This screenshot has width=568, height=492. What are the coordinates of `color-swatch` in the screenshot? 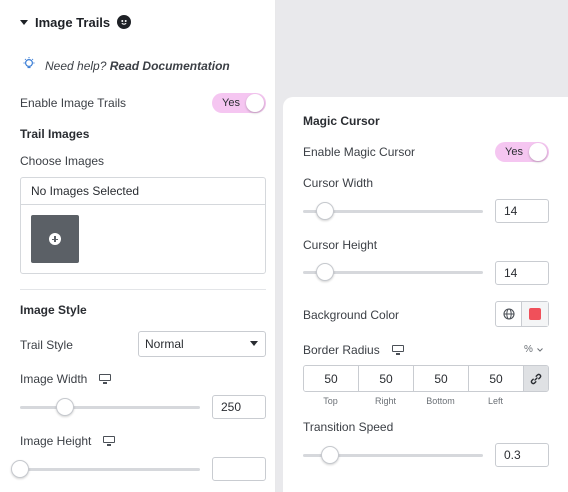 It's located at (535, 314).